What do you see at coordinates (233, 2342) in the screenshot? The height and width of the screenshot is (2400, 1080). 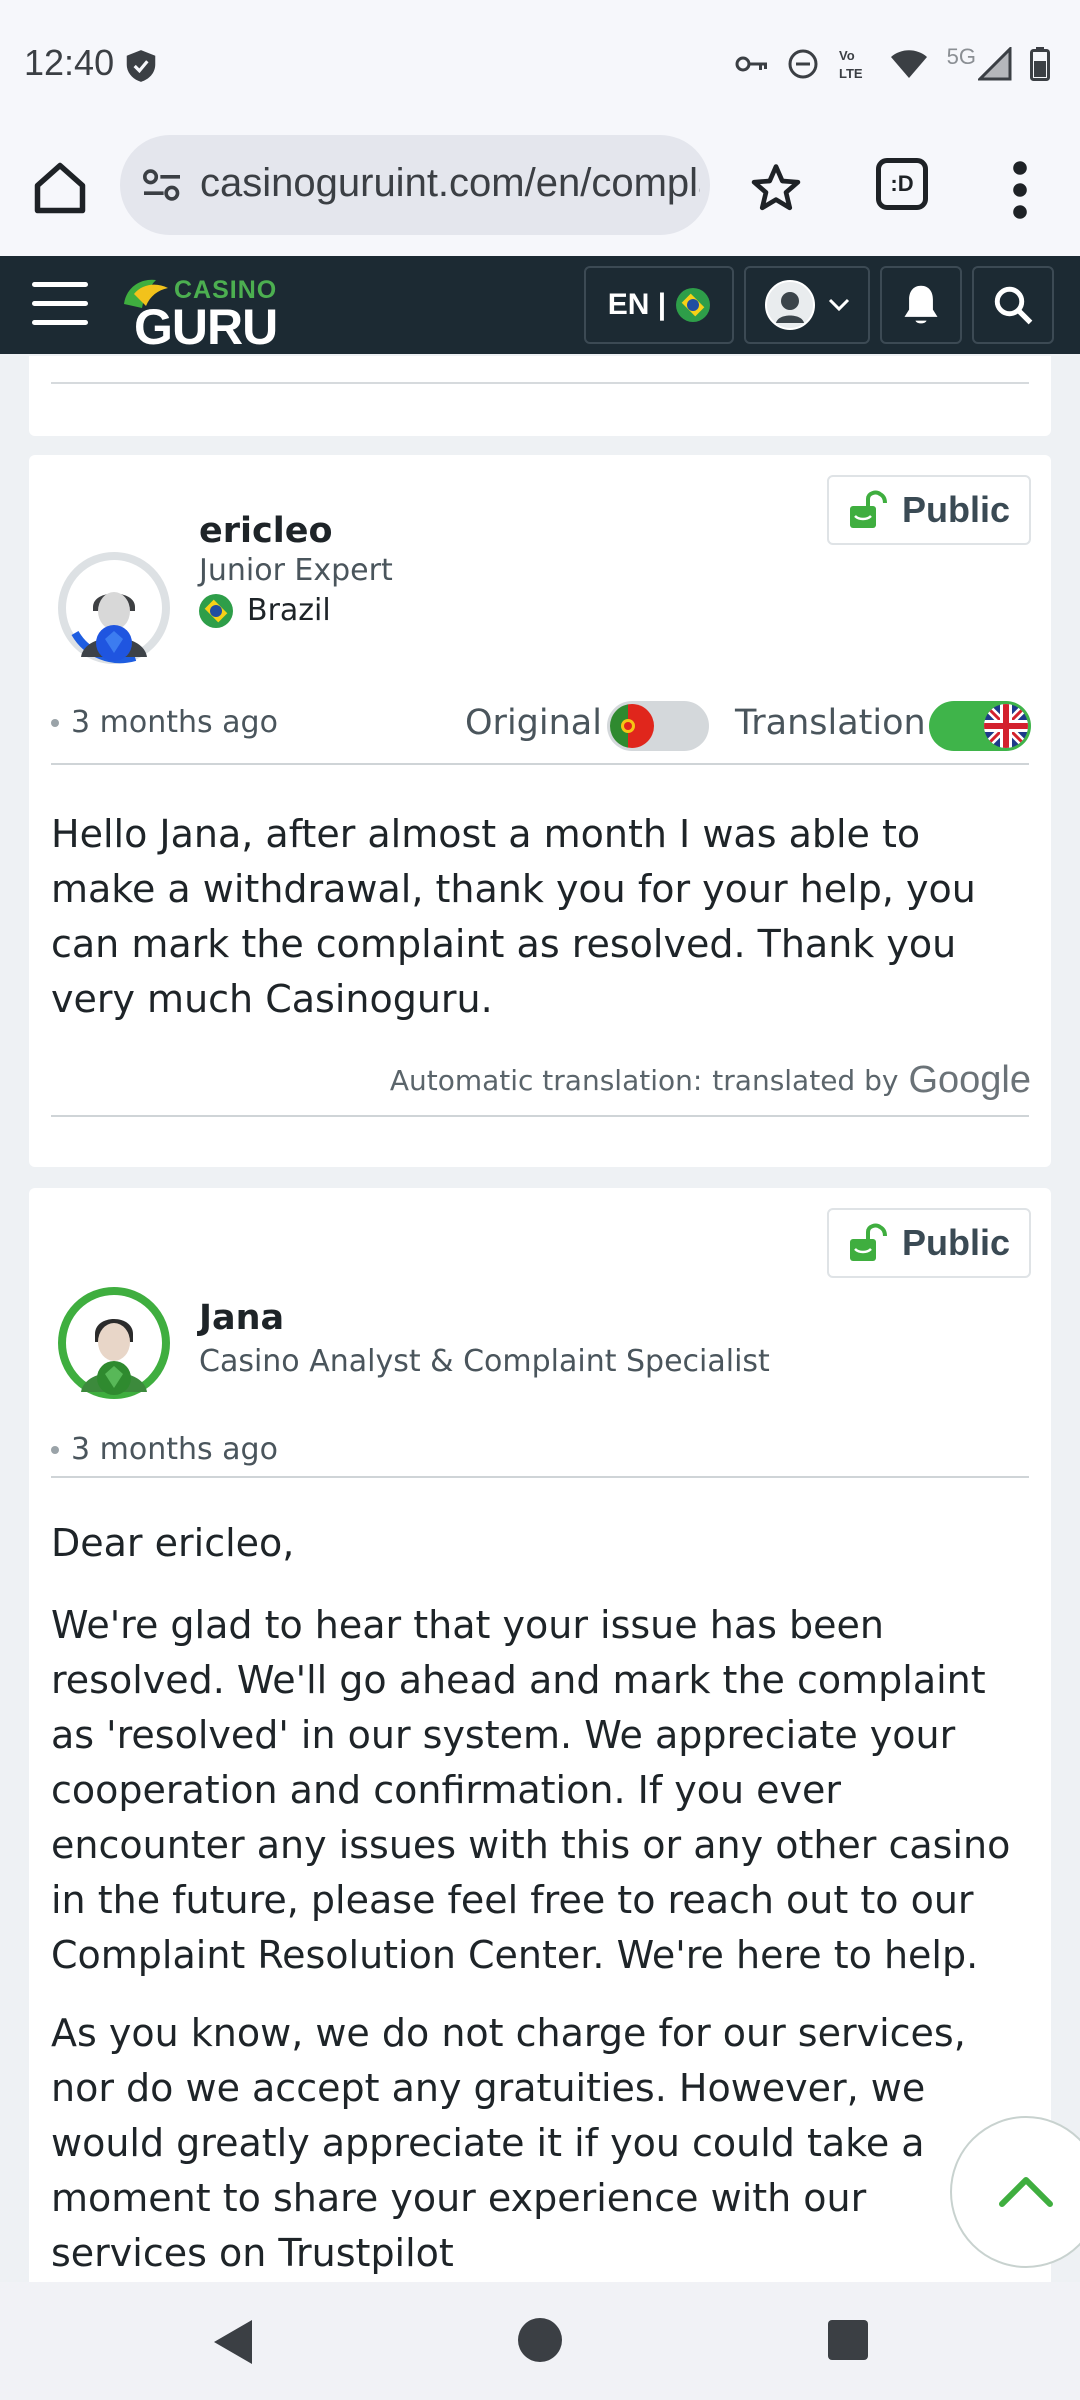 I see `back-icon` at bounding box center [233, 2342].